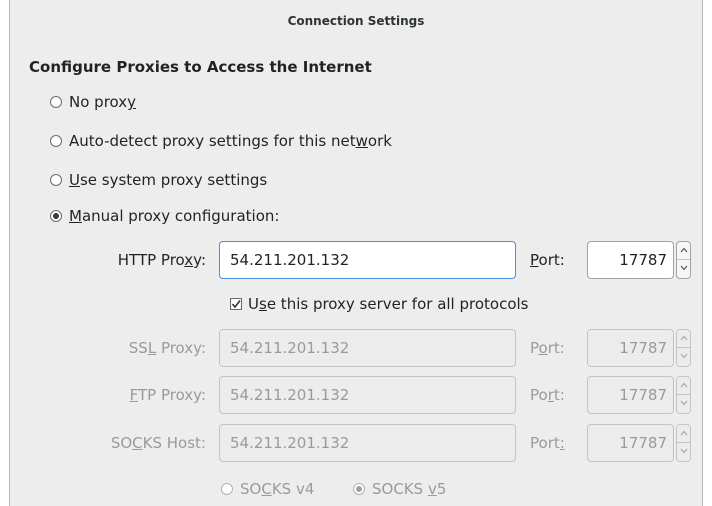 The width and height of the screenshot is (712, 506). Describe the element at coordinates (200, 67) in the screenshot. I see `section-title: Configure Proxies to Access the Internet` at that location.